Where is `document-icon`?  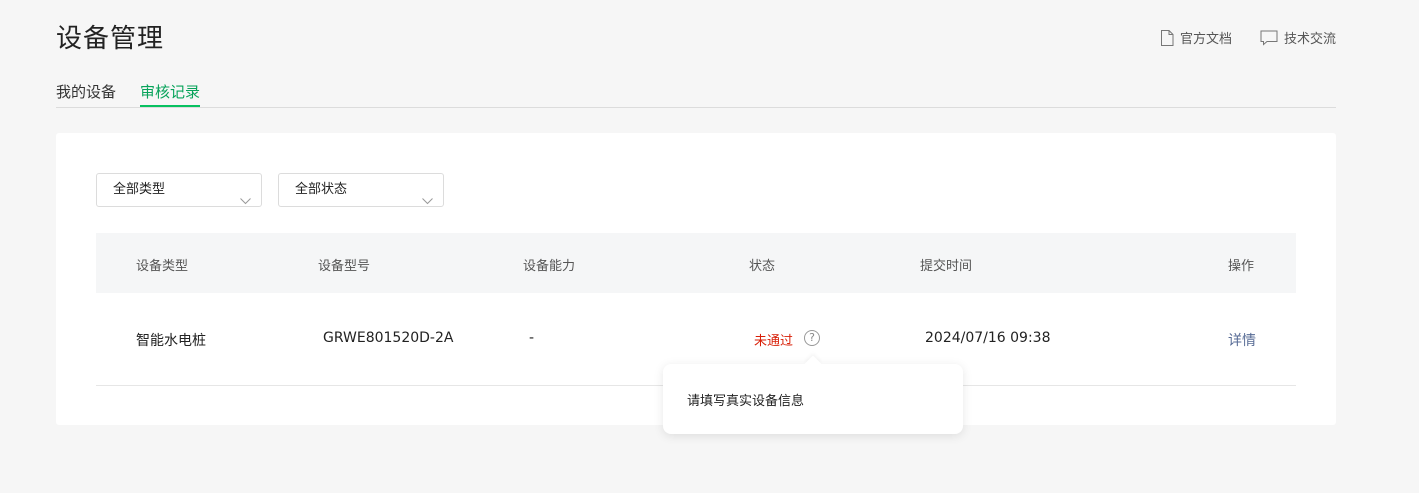 document-icon is located at coordinates (1167, 37).